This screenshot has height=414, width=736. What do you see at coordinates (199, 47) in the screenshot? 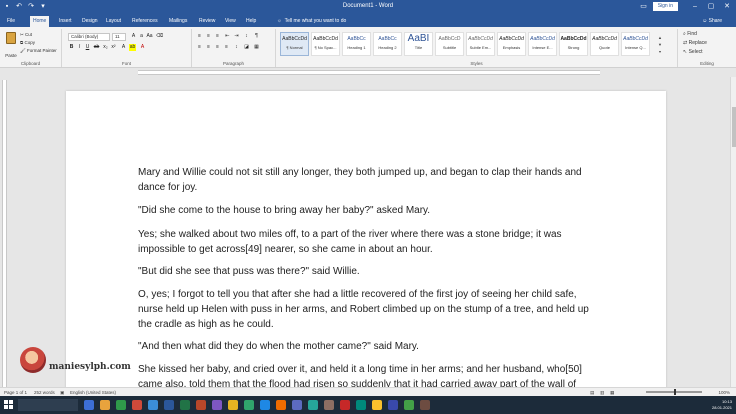
I see `align-left-icon: ≡` at bounding box center [199, 47].